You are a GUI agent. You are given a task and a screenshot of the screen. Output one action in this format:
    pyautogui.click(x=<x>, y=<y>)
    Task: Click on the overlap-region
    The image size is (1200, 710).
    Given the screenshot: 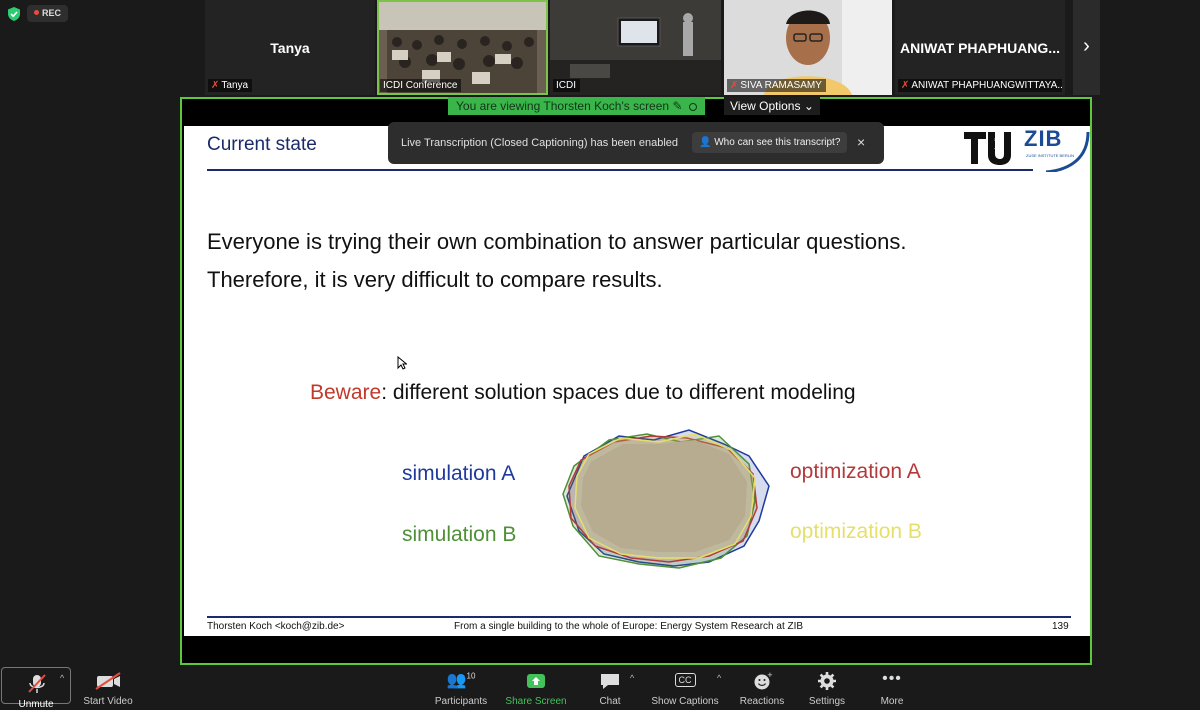 What is the action you would take?
    pyautogui.click(x=664, y=496)
    